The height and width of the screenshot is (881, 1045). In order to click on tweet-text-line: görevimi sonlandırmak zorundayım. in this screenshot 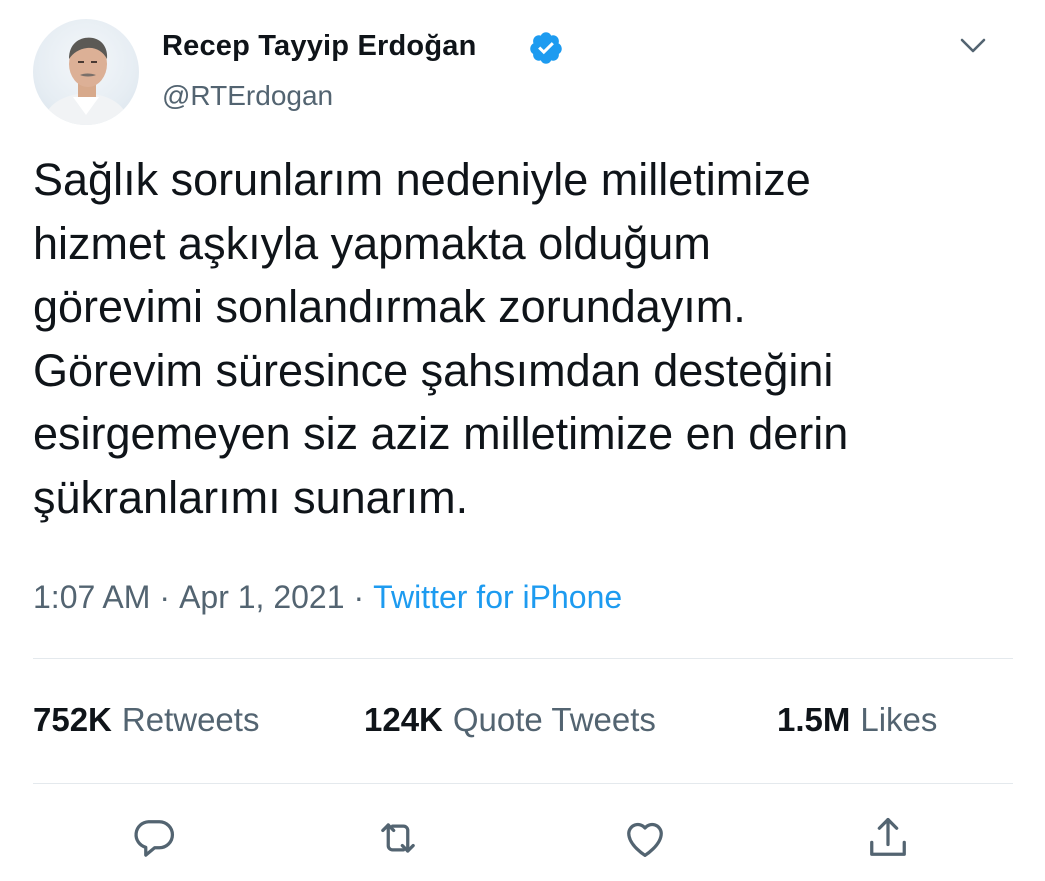, I will do `click(389, 306)`.